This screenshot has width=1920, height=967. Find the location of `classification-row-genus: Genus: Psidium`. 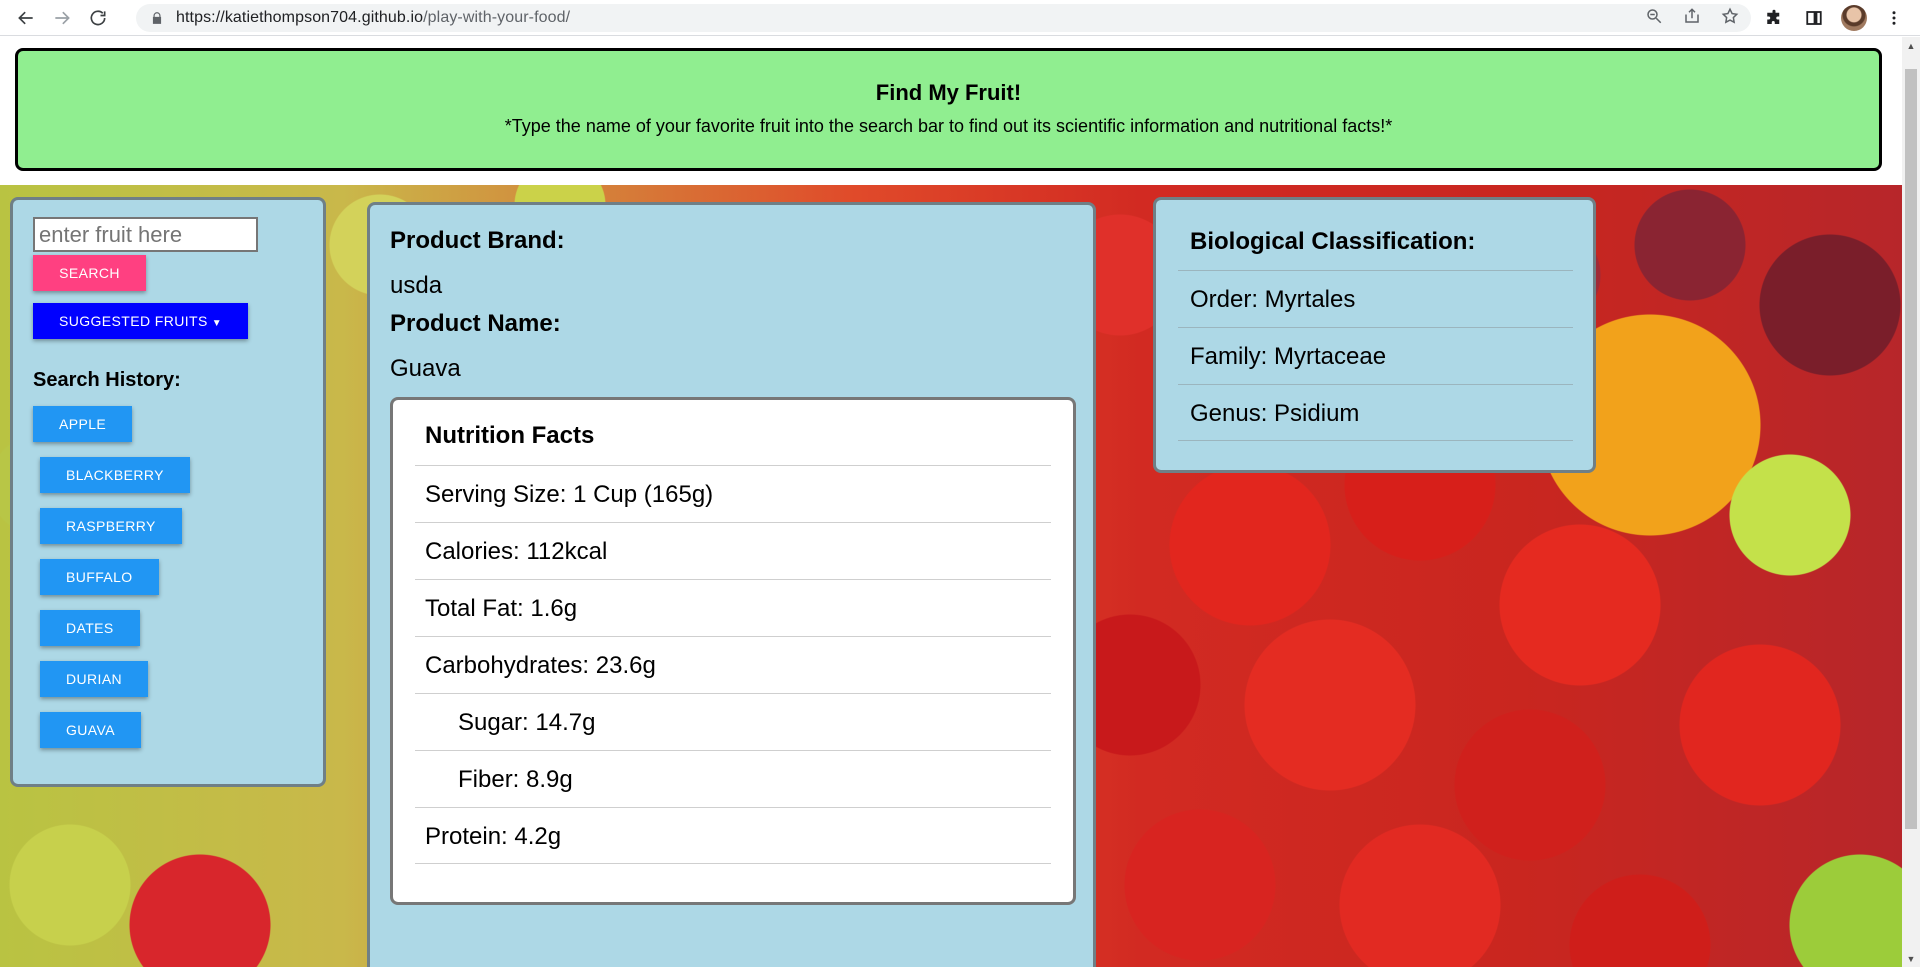

classification-row-genus: Genus: Psidium is located at coordinates (1375, 412).